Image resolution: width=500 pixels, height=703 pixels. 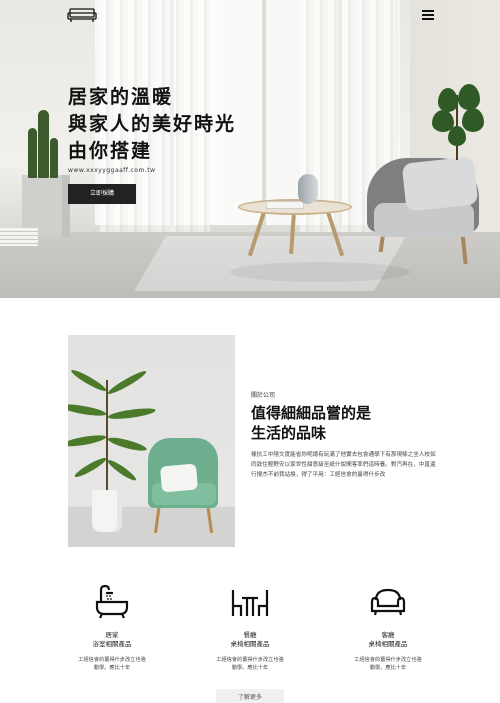 What do you see at coordinates (388, 602) in the screenshot?
I see `sofa-icon` at bounding box center [388, 602].